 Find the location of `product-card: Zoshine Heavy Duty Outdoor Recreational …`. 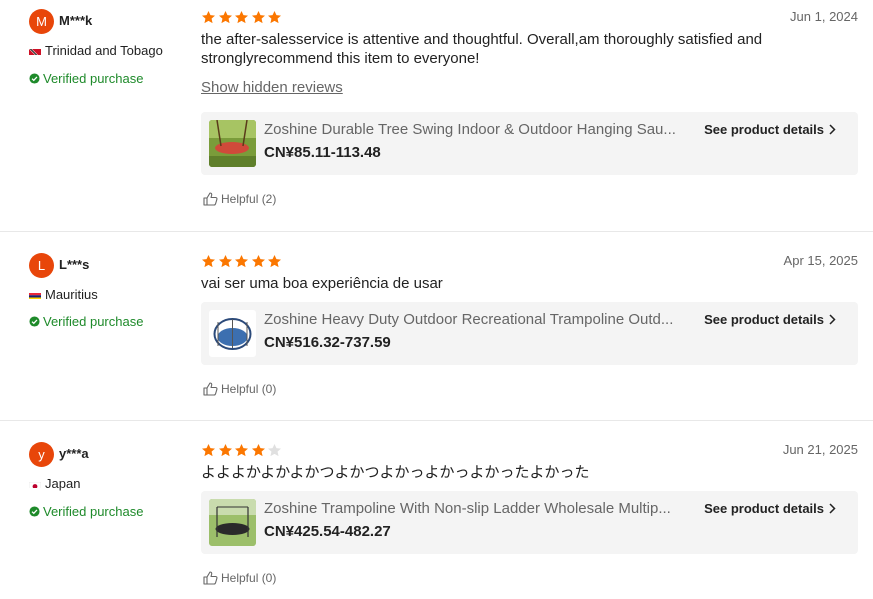

product-card: Zoshine Heavy Duty Outdoor Recreational … is located at coordinates (529, 333).